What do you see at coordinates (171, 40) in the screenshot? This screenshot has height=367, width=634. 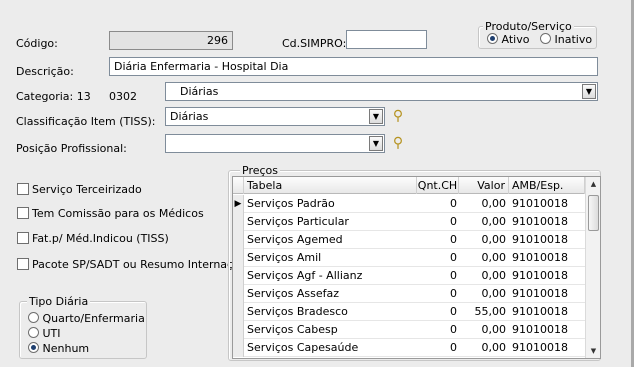 I see `codigo-field: 296` at bounding box center [171, 40].